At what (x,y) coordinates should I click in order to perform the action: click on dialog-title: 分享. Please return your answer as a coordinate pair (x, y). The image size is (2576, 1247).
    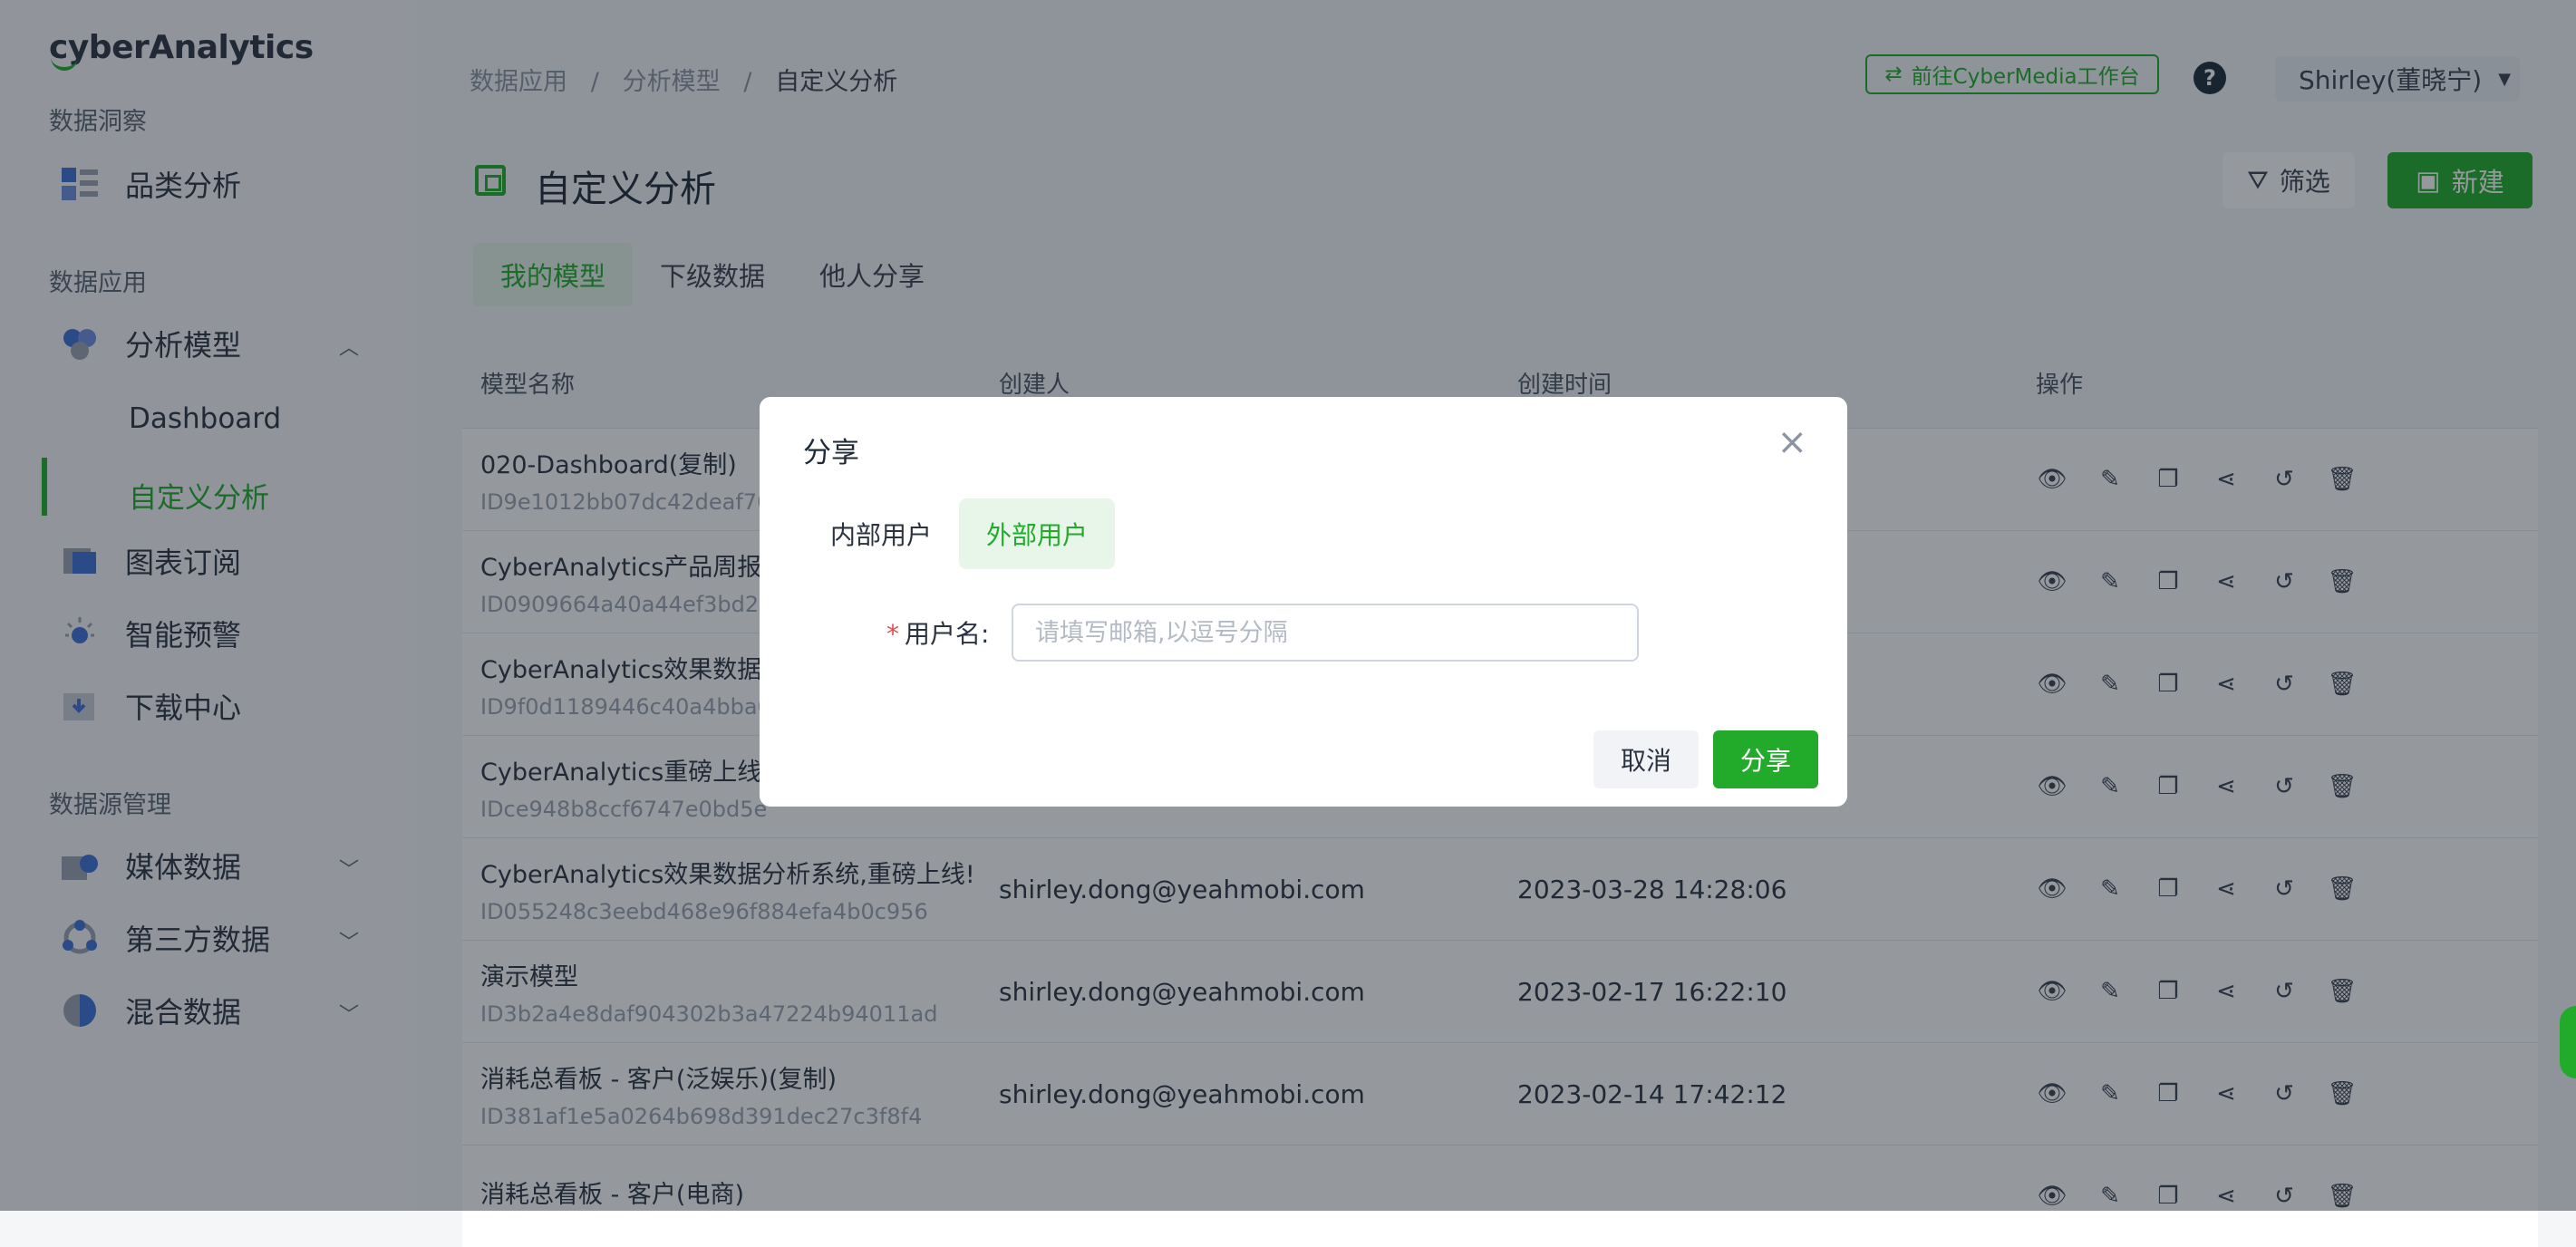
    Looking at the image, I should click on (831, 453).